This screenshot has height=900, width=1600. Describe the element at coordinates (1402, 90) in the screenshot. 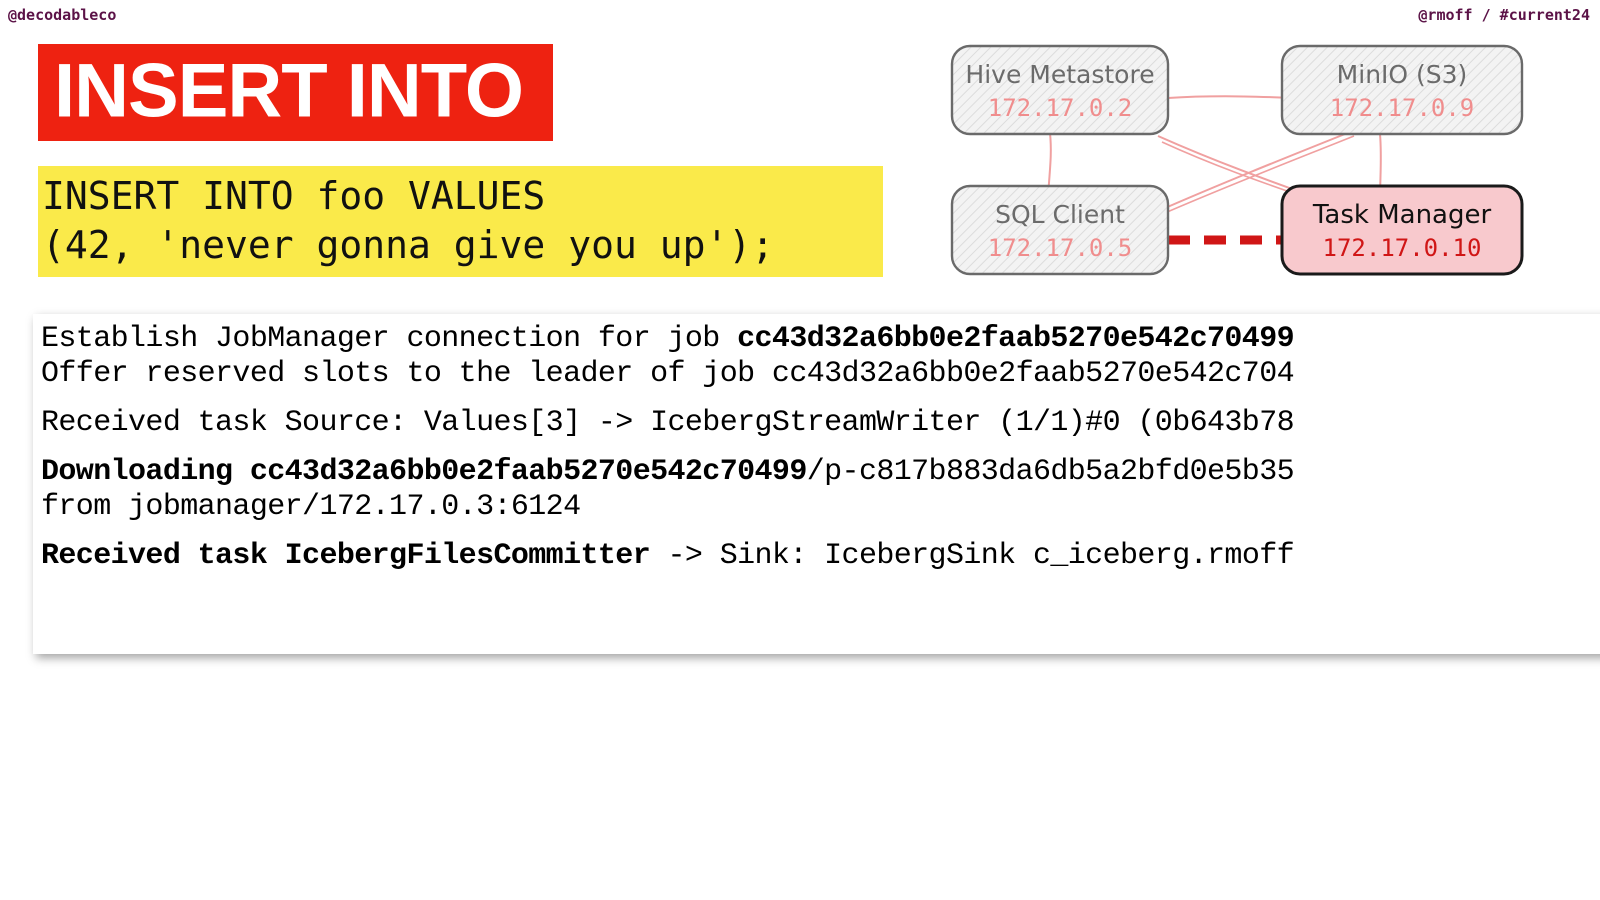

I see `diagram-node-minio: MinIO (S3) 172.17.0.9` at that location.